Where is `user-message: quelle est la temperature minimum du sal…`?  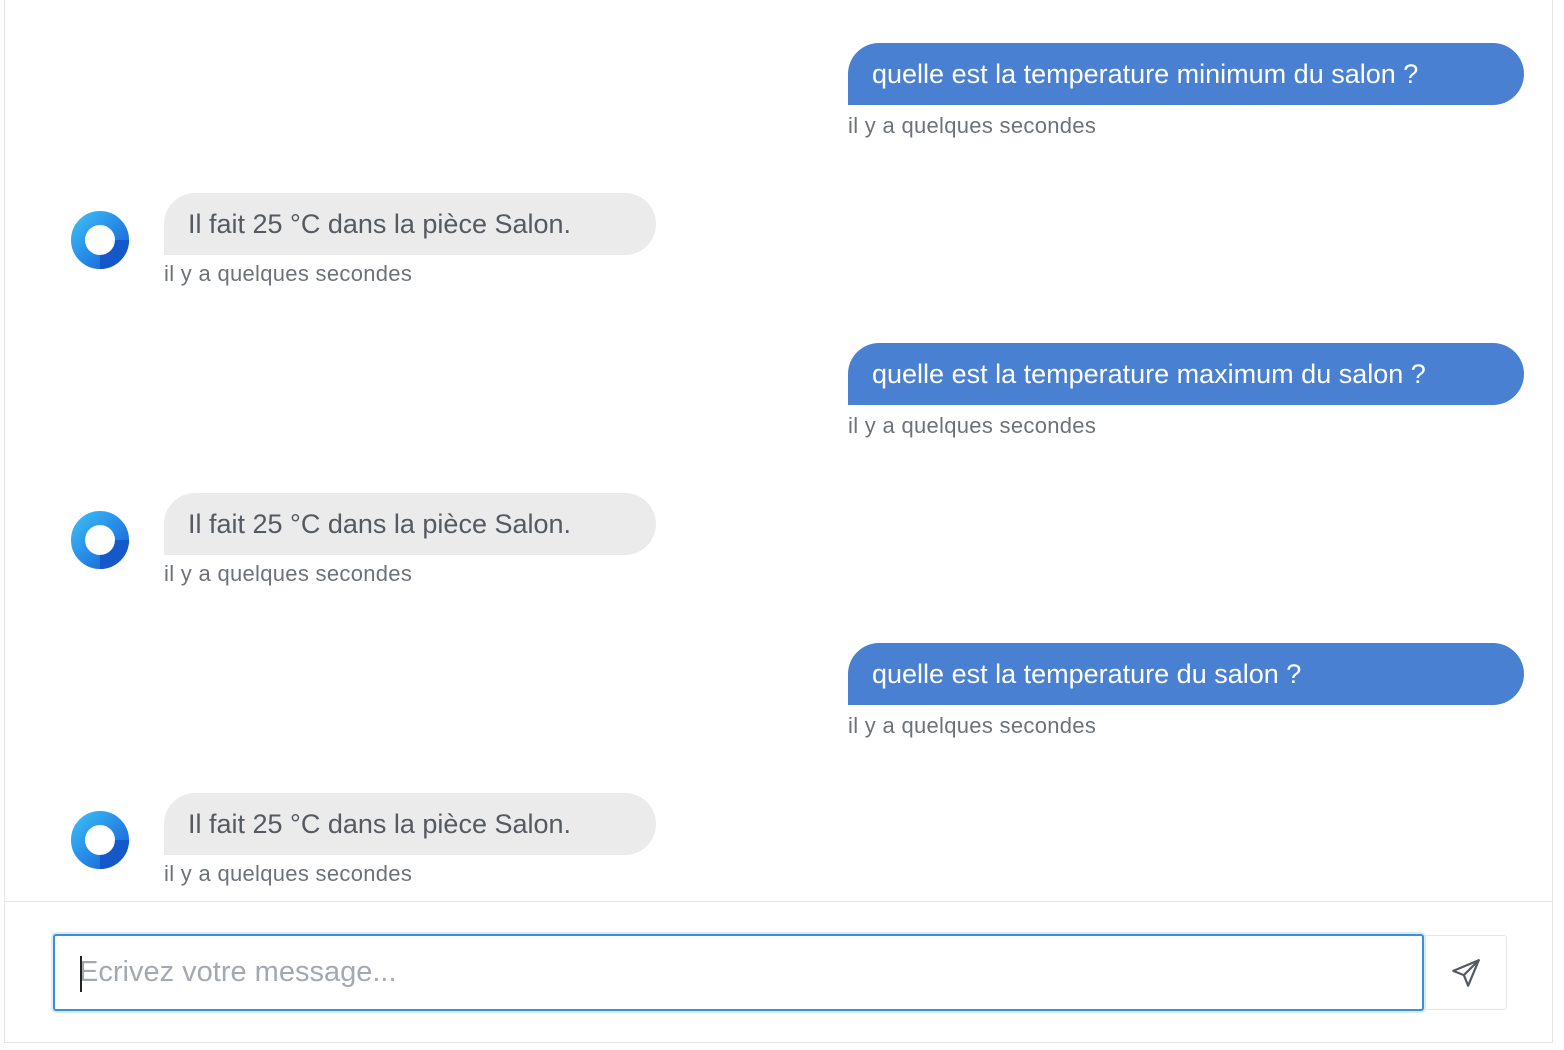 user-message: quelle est la temperature minimum du sal… is located at coordinates (1186, 91).